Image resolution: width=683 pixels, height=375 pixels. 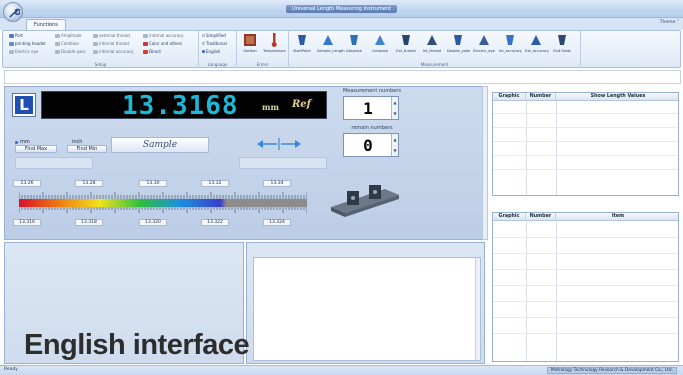 I want to click on remain-numbers-group: remain numbers 0 ▲ ▼, so click(x=371, y=143).